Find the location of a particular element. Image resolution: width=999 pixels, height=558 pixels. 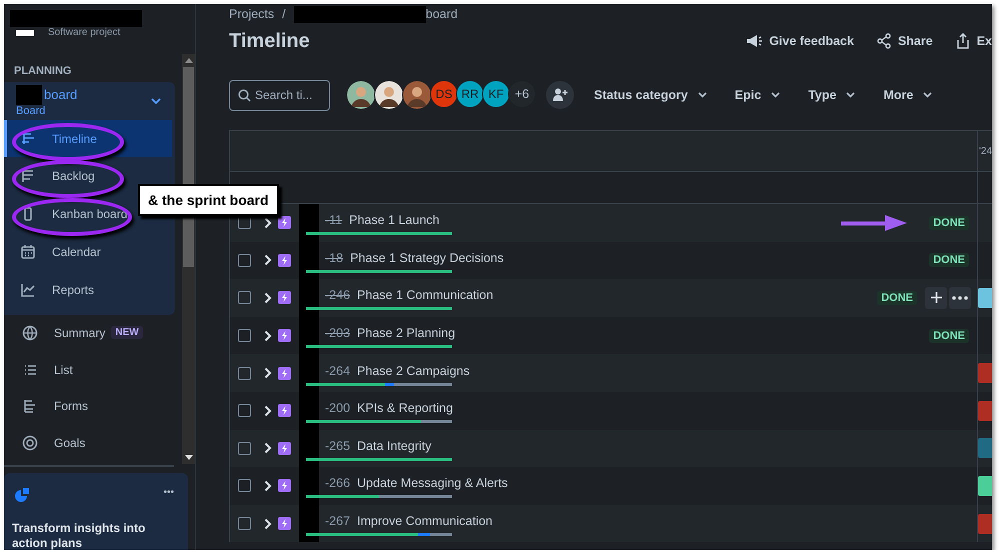

issue-title: Update Messaging & Alerts is located at coordinates (432, 483).